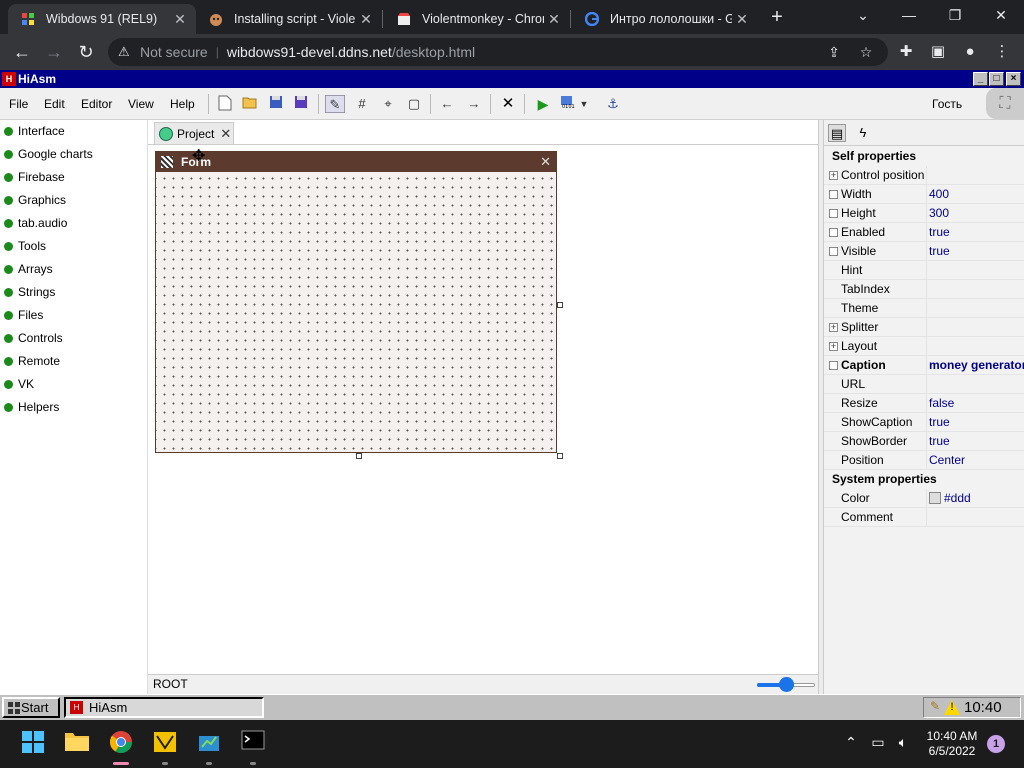 The image size is (1024, 768). Describe the element at coordinates (54, 52) in the screenshot. I see `forward-arrow-icon: →` at that location.